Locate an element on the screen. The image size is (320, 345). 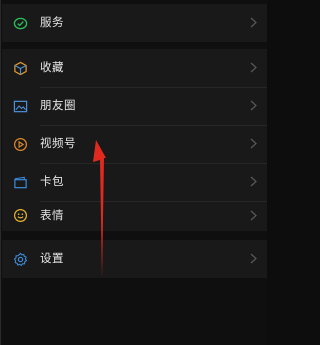
services-check-icon is located at coordinates (20, 23).